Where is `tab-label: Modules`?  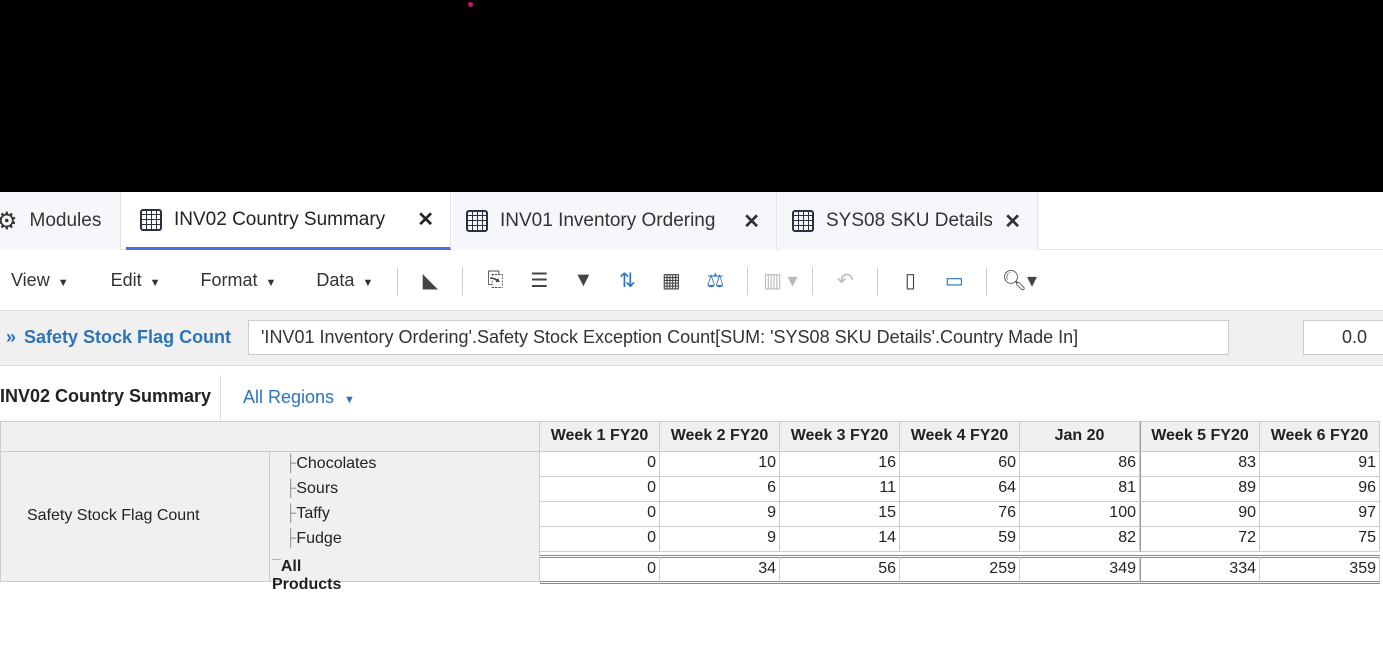
tab-label: Modules is located at coordinates (65, 220).